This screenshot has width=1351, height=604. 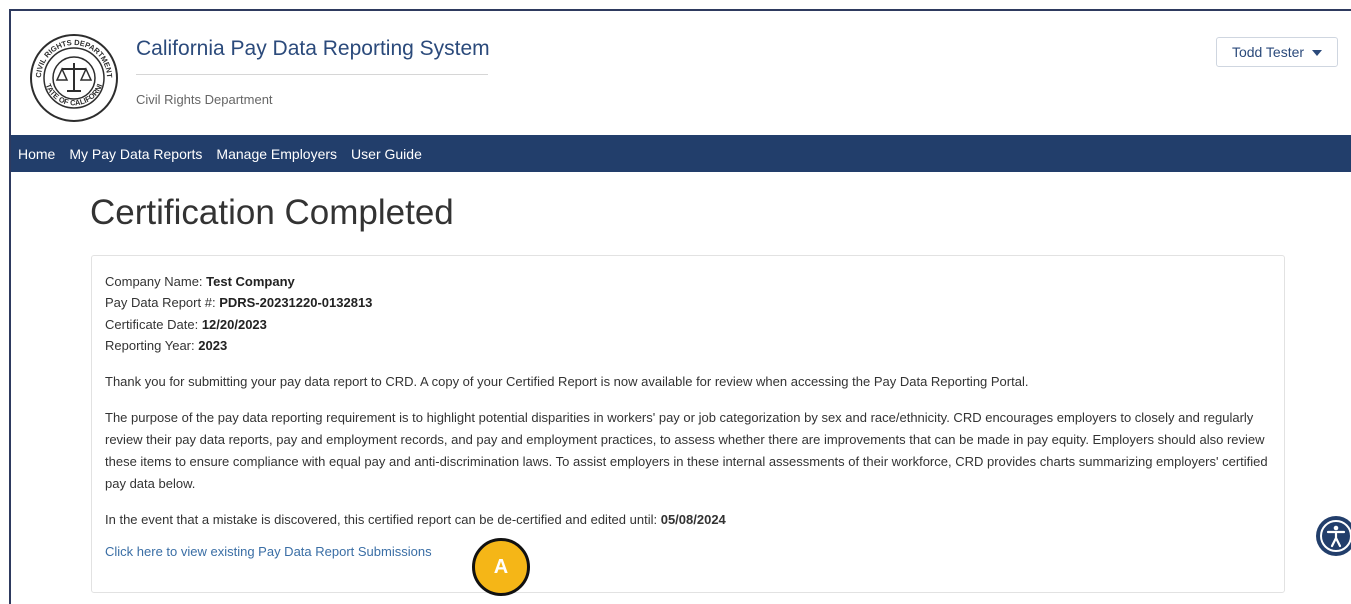 What do you see at coordinates (150, 345) in the screenshot?
I see `reporting-year-label: Reporting Year:` at bounding box center [150, 345].